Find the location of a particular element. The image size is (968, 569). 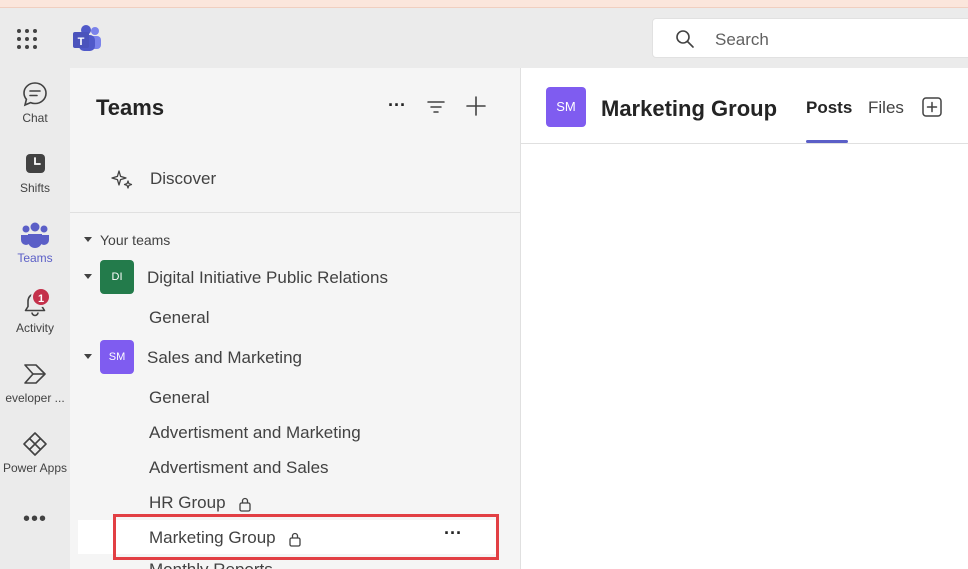

team-name: Sales and Marketing is located at coordinates (224, 357).